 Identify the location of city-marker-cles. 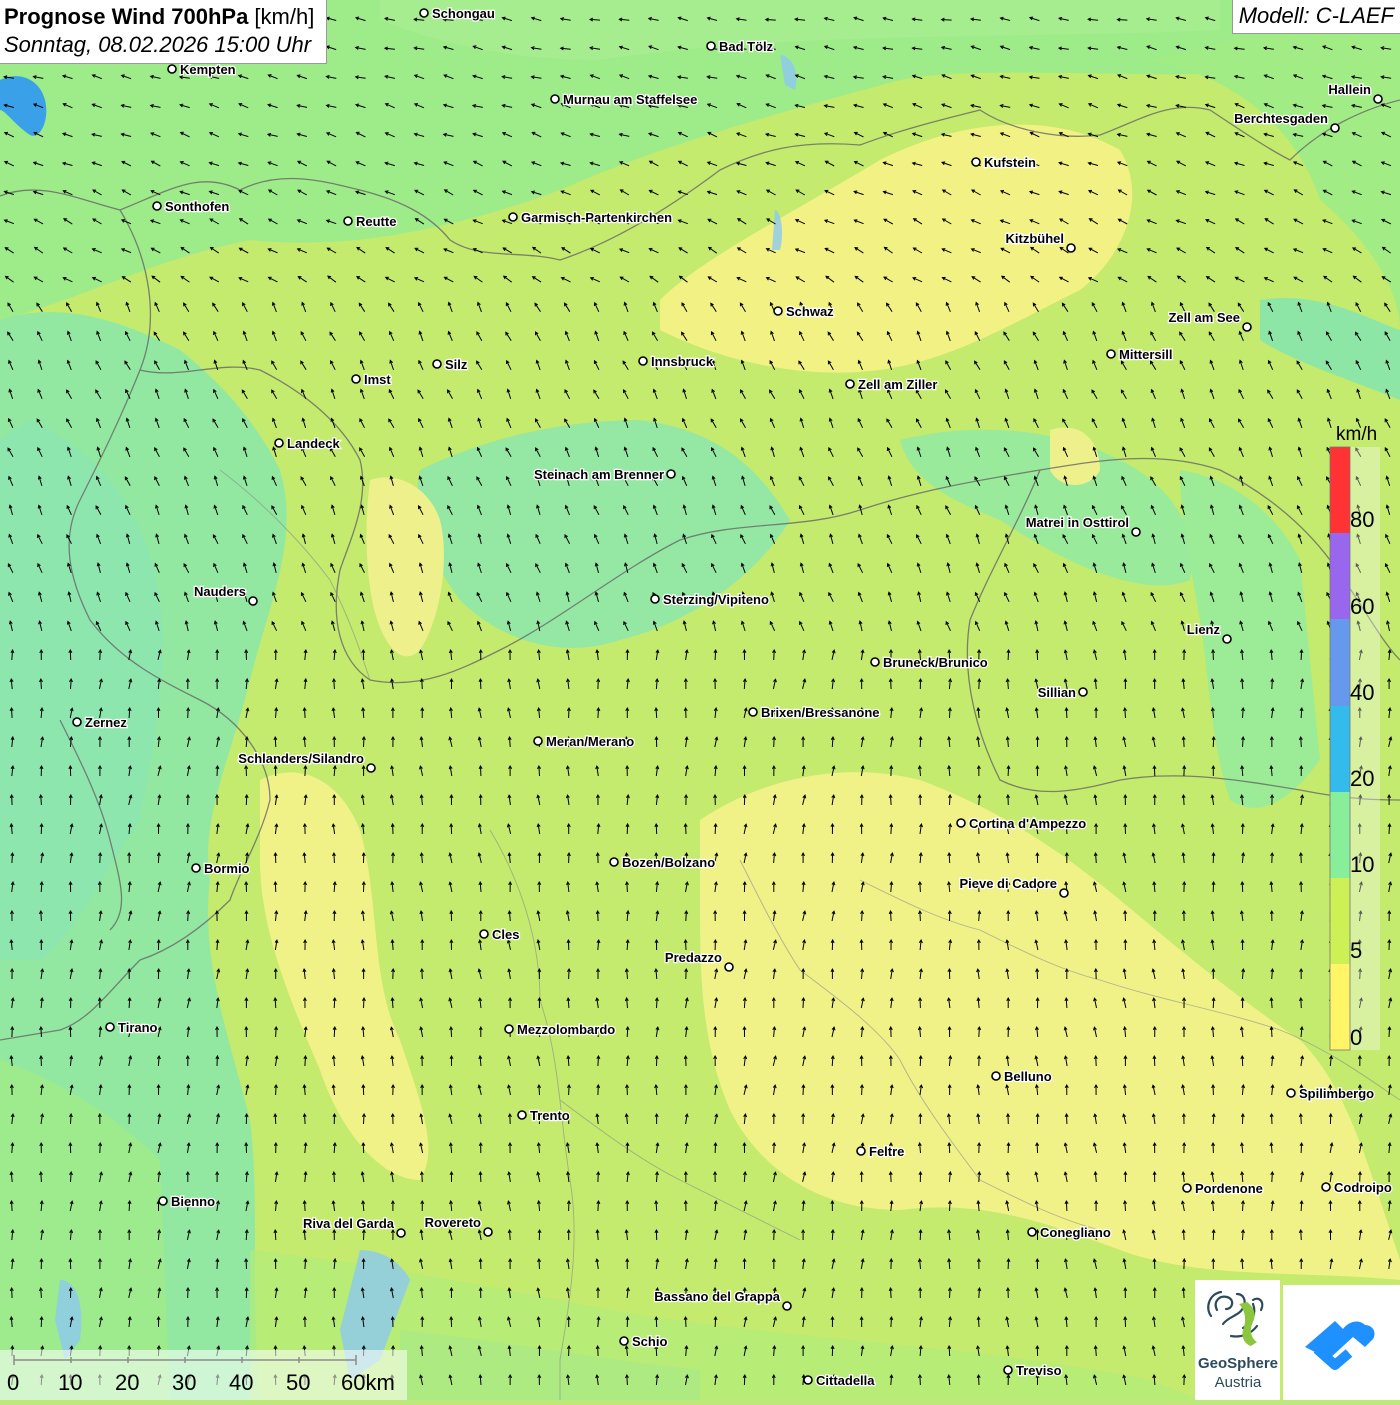
(484, 934).